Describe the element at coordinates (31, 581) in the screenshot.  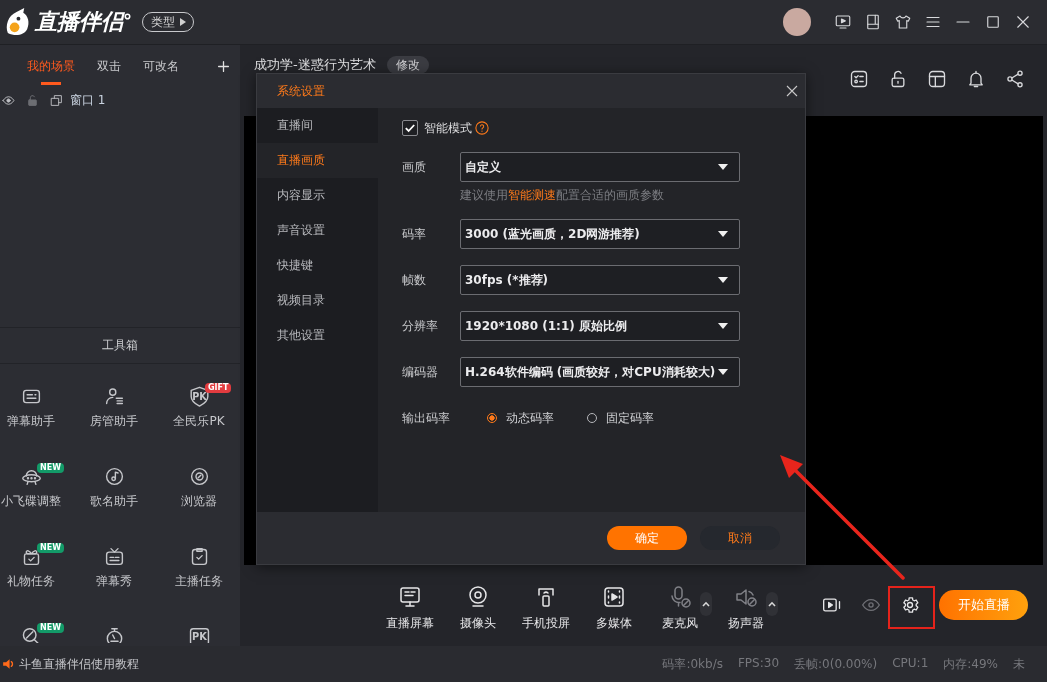
I see `tool-label: 礼物任务` at that location.